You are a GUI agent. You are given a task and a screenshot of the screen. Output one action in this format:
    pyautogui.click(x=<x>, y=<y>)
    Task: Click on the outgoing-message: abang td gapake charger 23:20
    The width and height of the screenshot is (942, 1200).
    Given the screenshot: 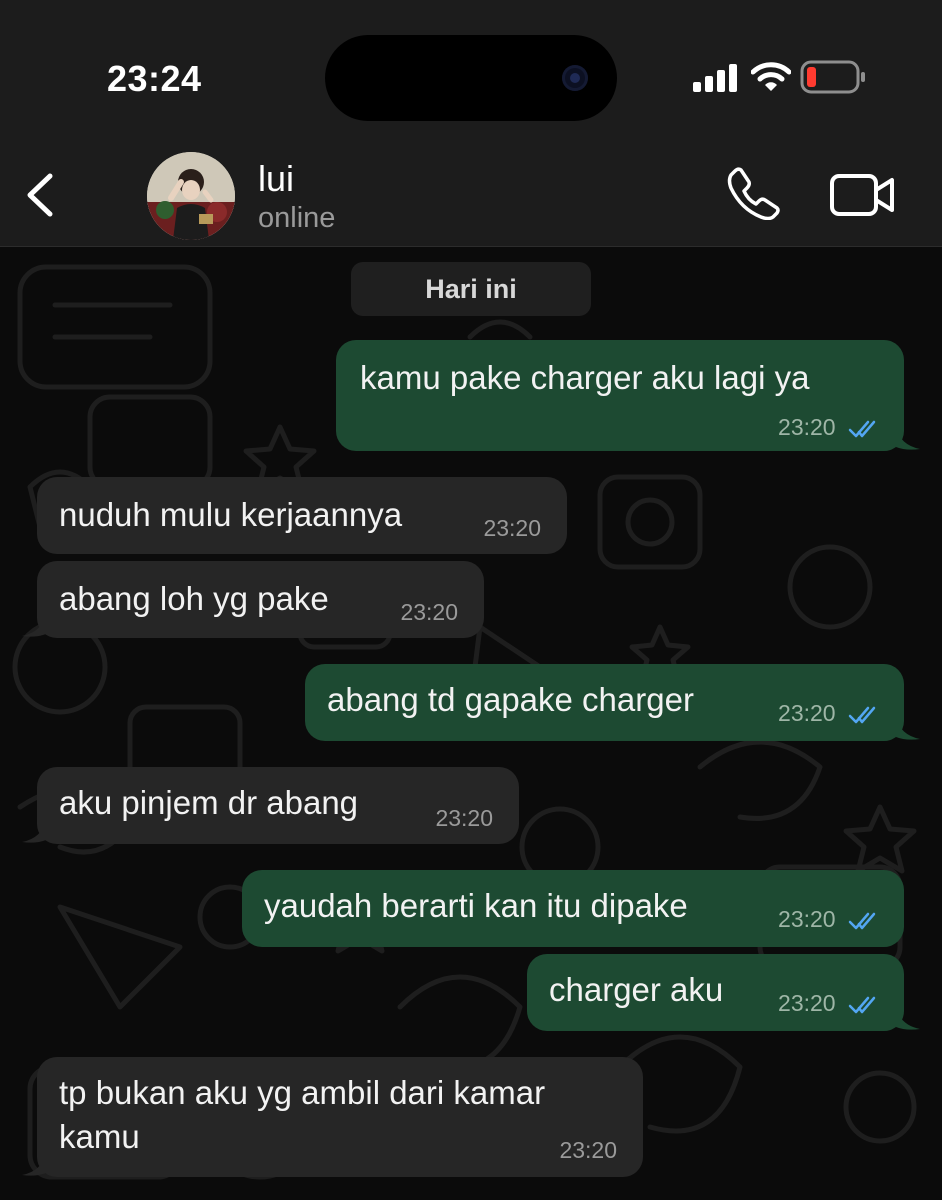 What is the action you would take?
    pyautogui.click(x=604, y=702)
    